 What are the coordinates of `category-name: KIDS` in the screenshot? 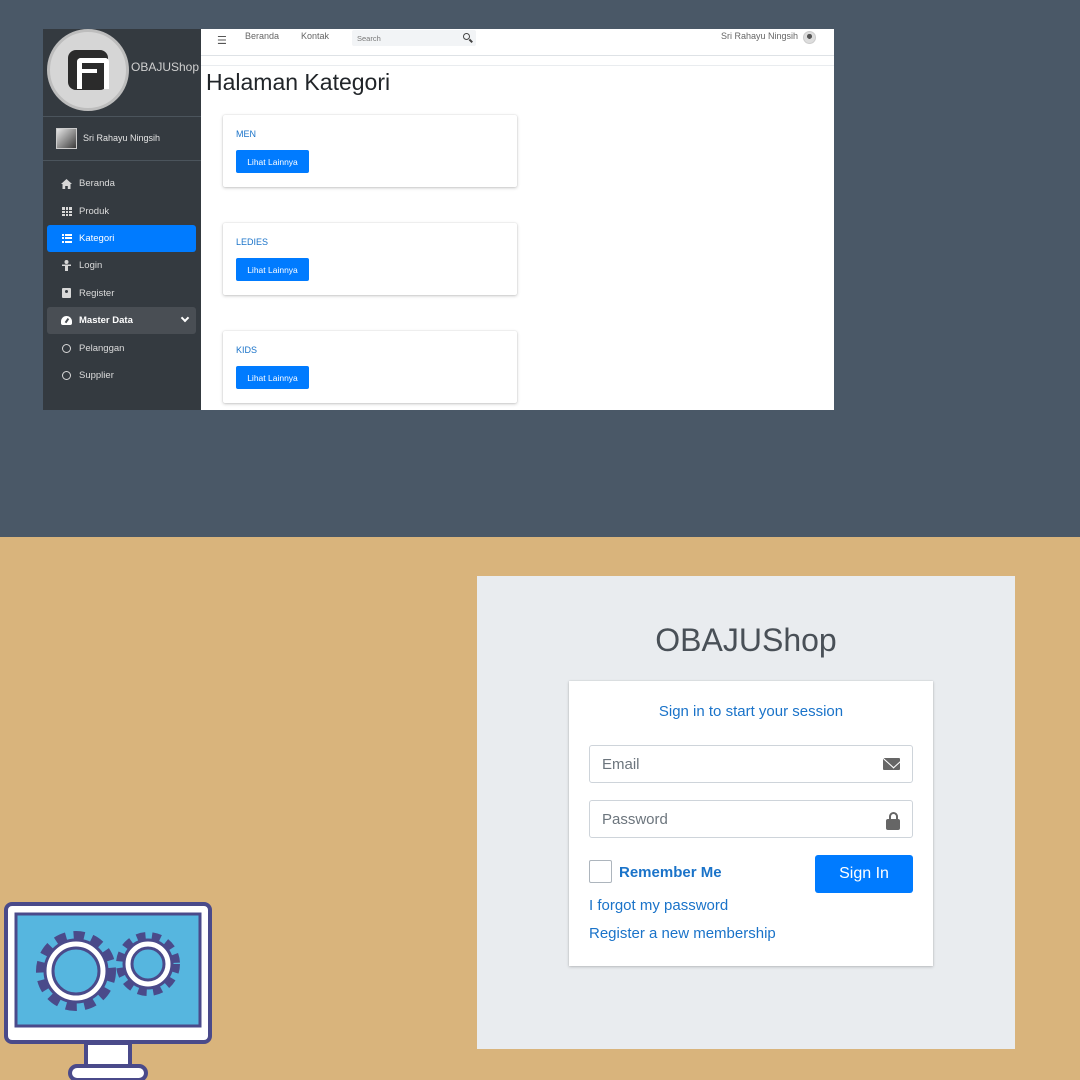 It's located at (247, 350).